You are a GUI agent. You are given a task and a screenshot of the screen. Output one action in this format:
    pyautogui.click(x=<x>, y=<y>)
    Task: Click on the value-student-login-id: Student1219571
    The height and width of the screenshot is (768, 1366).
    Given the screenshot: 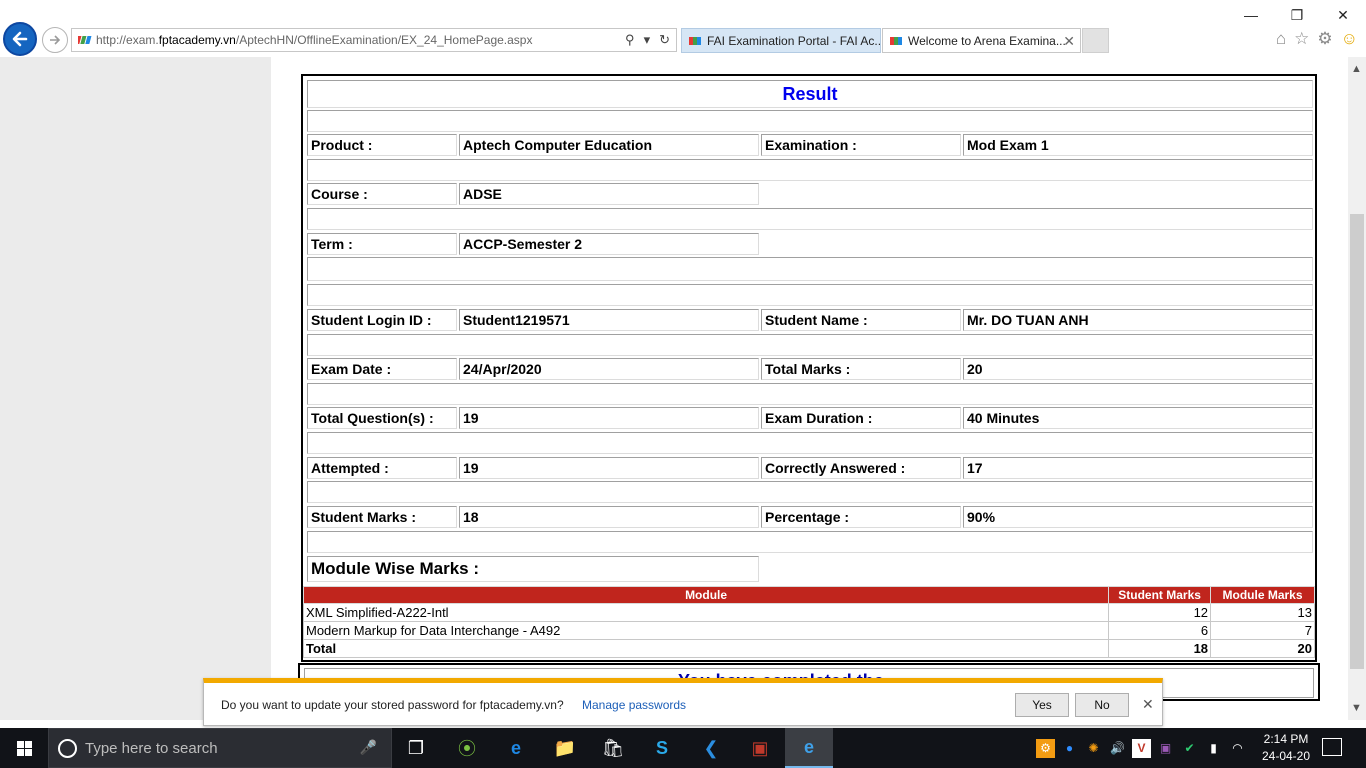 What is the action you would take?
    pyautogui.click(x=609, y=320)
    